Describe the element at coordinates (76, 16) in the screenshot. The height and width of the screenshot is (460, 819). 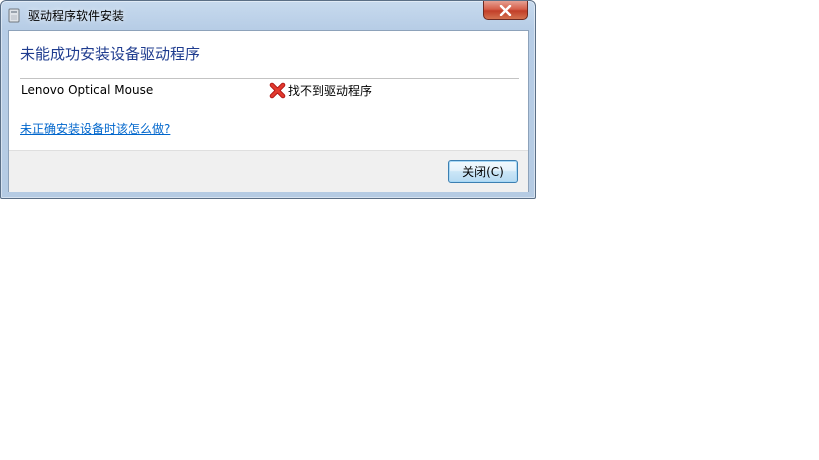
I see `window-title: 驱动程序软件安装` at that location.